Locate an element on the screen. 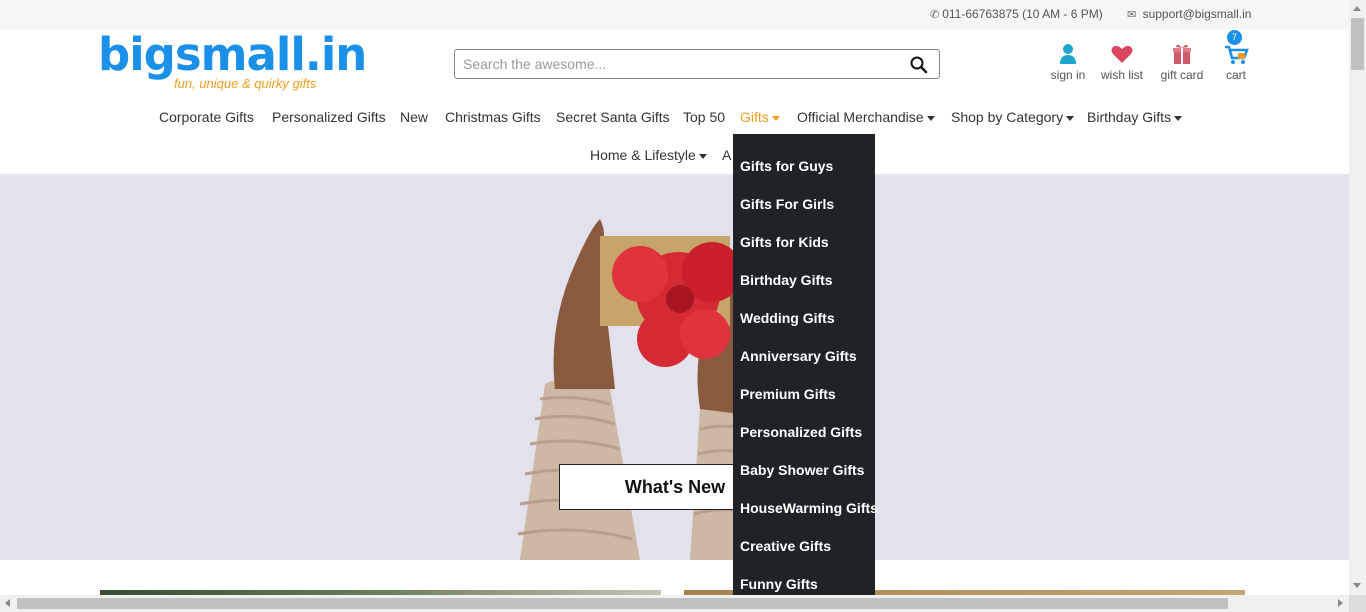 This screenshot has width=1366, height=612. logo-wordmark: bigsmall.in is located at coordinates (232, 54).